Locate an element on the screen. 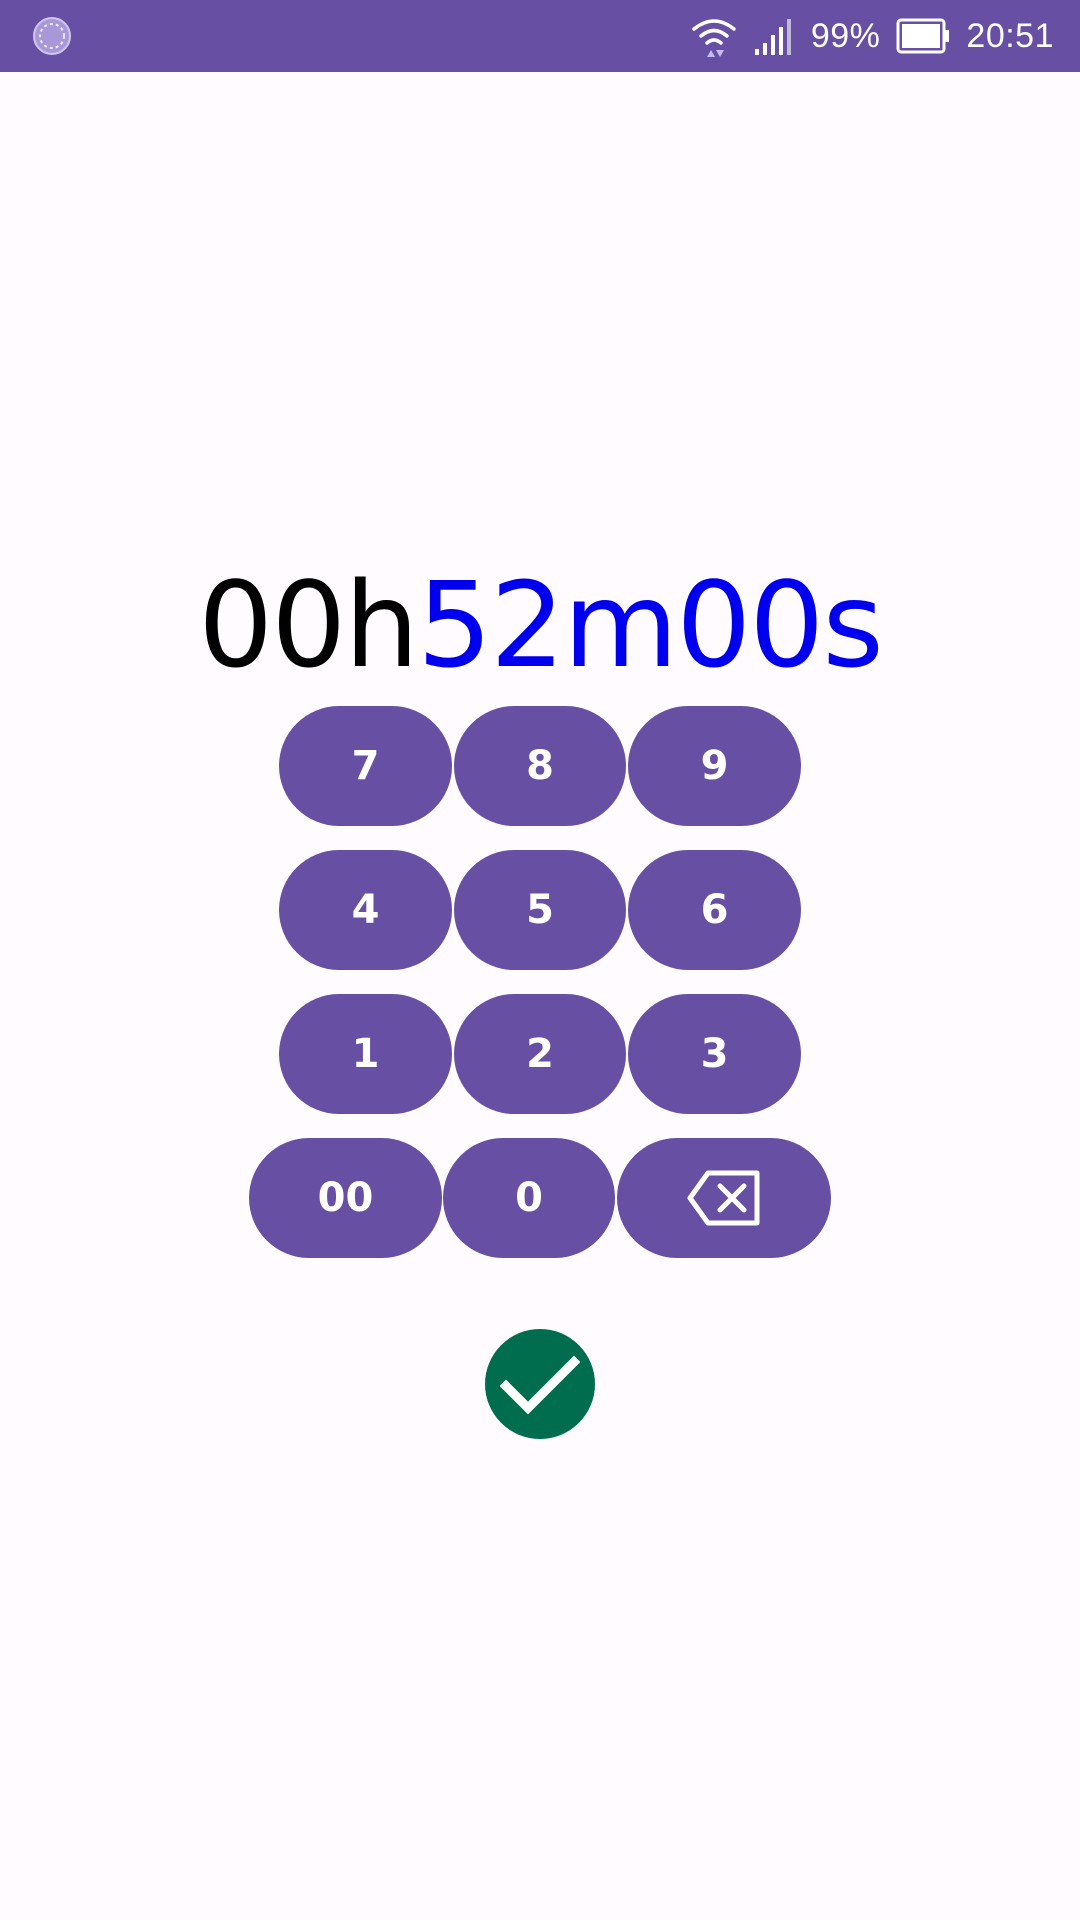 Image resolution: width=1080 pixels, height=1920 pixels. backspace-icon is located at coordinates (723, 1198).